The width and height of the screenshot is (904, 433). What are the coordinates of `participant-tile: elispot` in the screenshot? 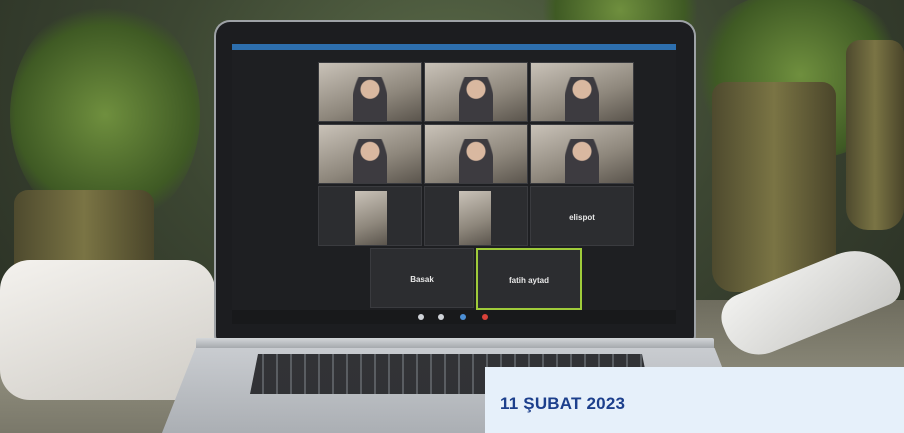 It's located at (582, 216).